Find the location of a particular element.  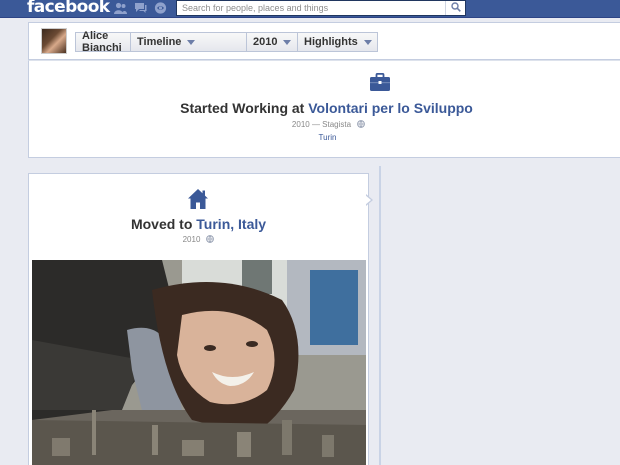

timeline-label: Timeline is located at coordinates (159, 42).